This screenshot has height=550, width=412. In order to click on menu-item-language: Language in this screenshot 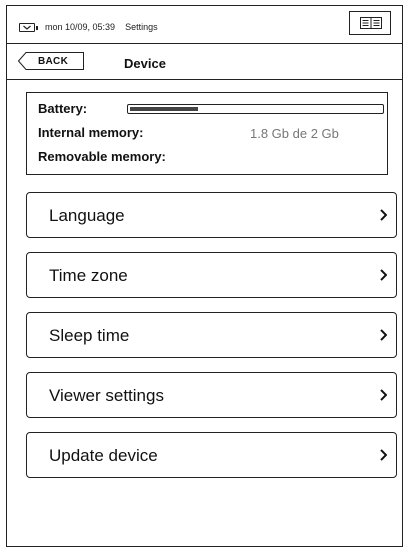, I will do `click(211, 215)`.